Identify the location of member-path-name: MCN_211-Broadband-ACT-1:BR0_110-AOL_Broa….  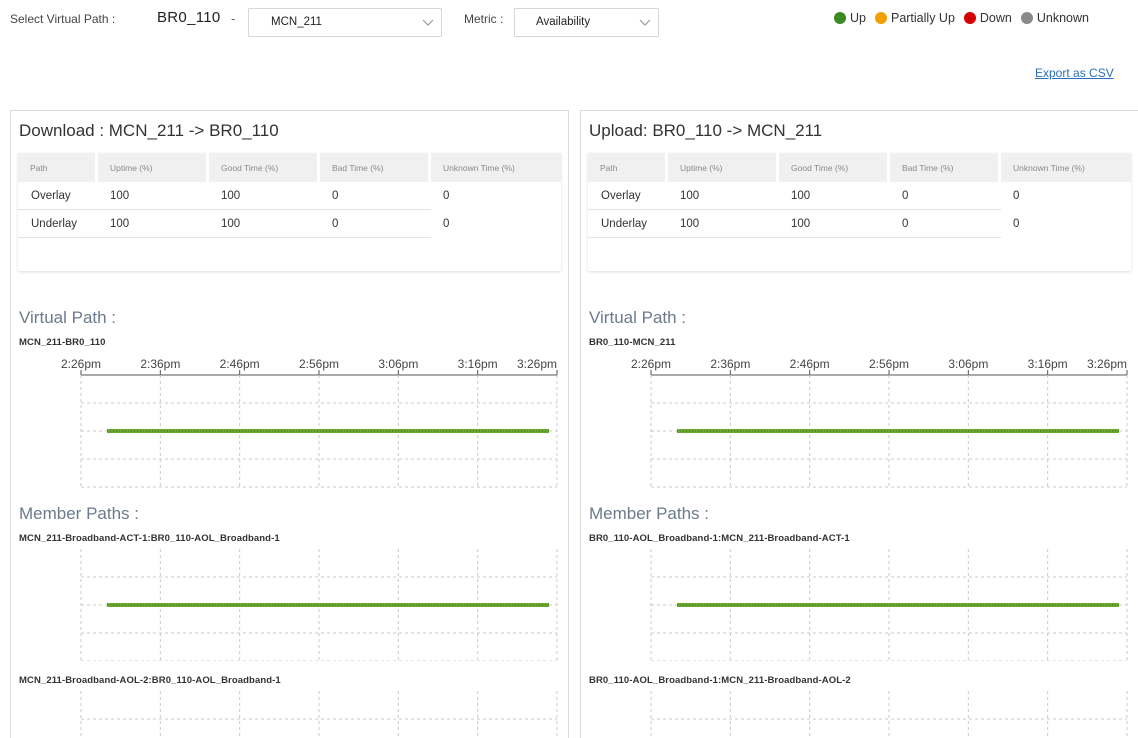
(149, 538).